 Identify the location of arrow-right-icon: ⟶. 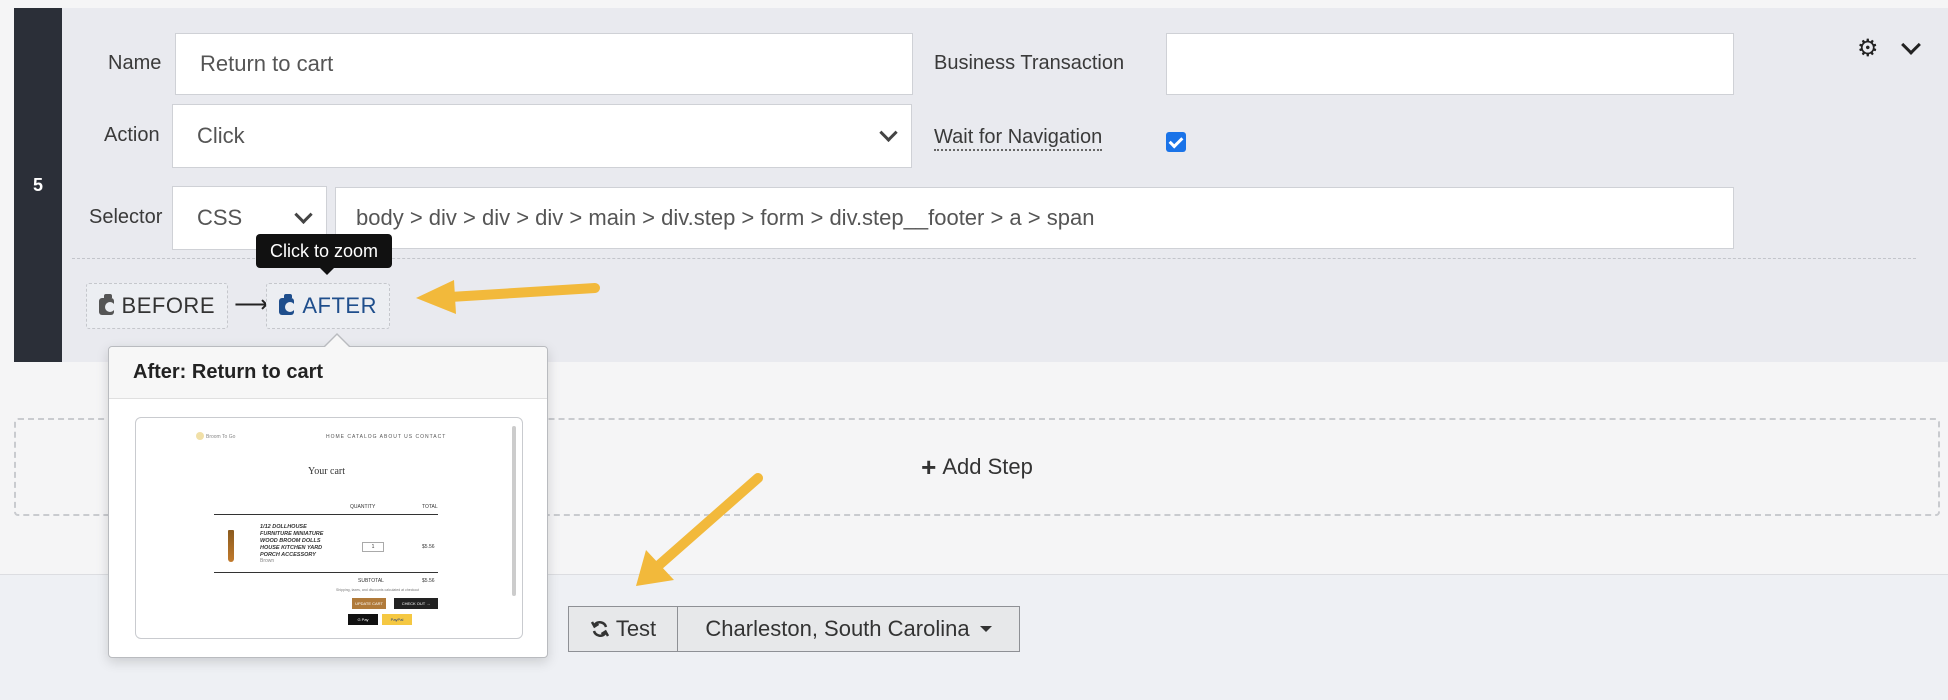
(251, 304).